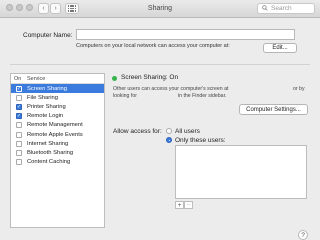  I want to click on search-placeholder: Search, so click(281, 8).